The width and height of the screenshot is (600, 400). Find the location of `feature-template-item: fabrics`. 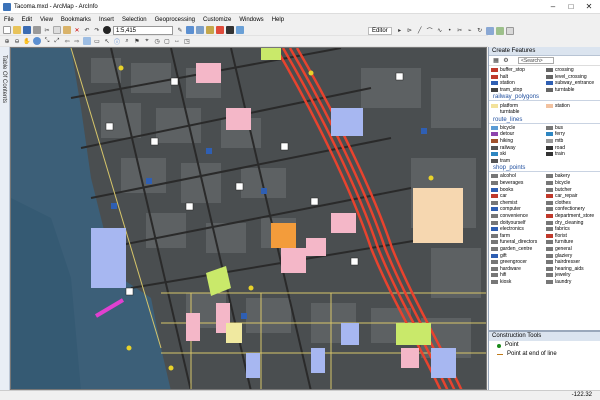

feature-template-item: fabrics is located at coordinates (573, 229).